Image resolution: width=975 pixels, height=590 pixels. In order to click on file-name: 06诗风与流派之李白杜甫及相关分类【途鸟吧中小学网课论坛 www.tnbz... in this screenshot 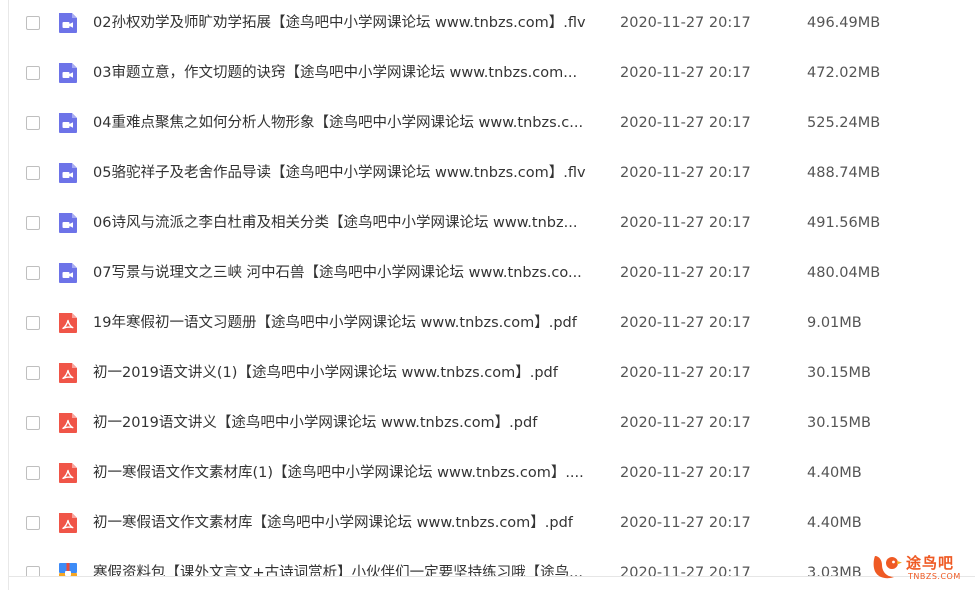, I will do `click(348, 223)`.